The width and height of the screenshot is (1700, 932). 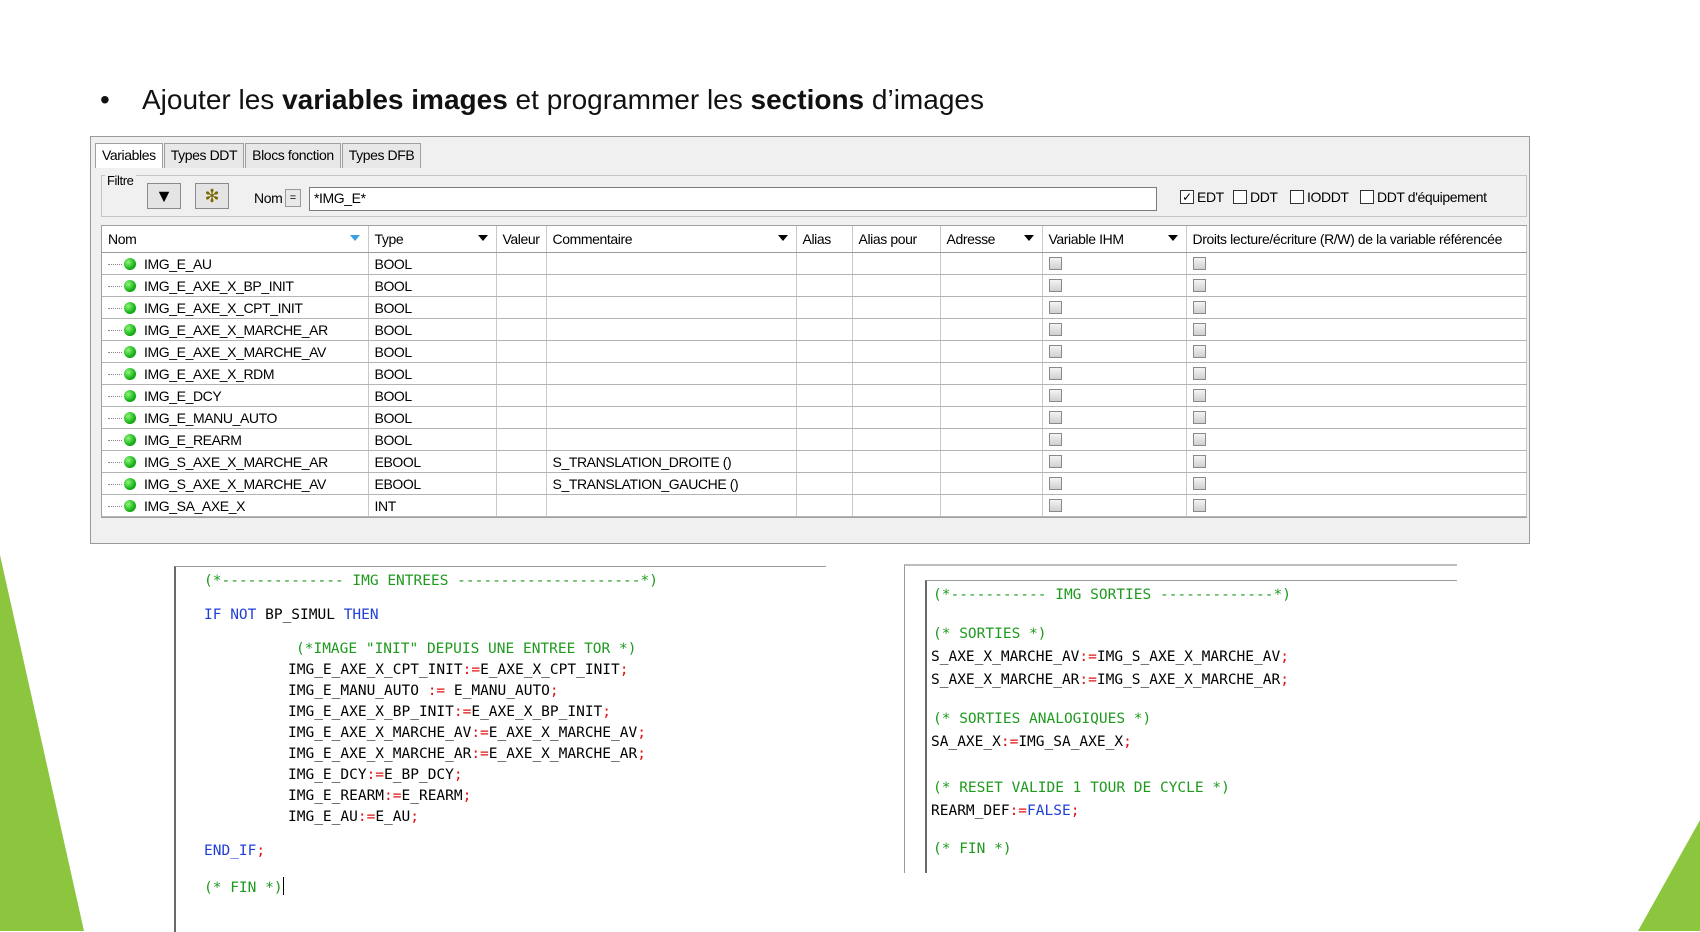 What do you see at coordinates (164, 196) in the screenshot?
I see `filter-funnel-button: ▼` at bounding box center [164, 196].